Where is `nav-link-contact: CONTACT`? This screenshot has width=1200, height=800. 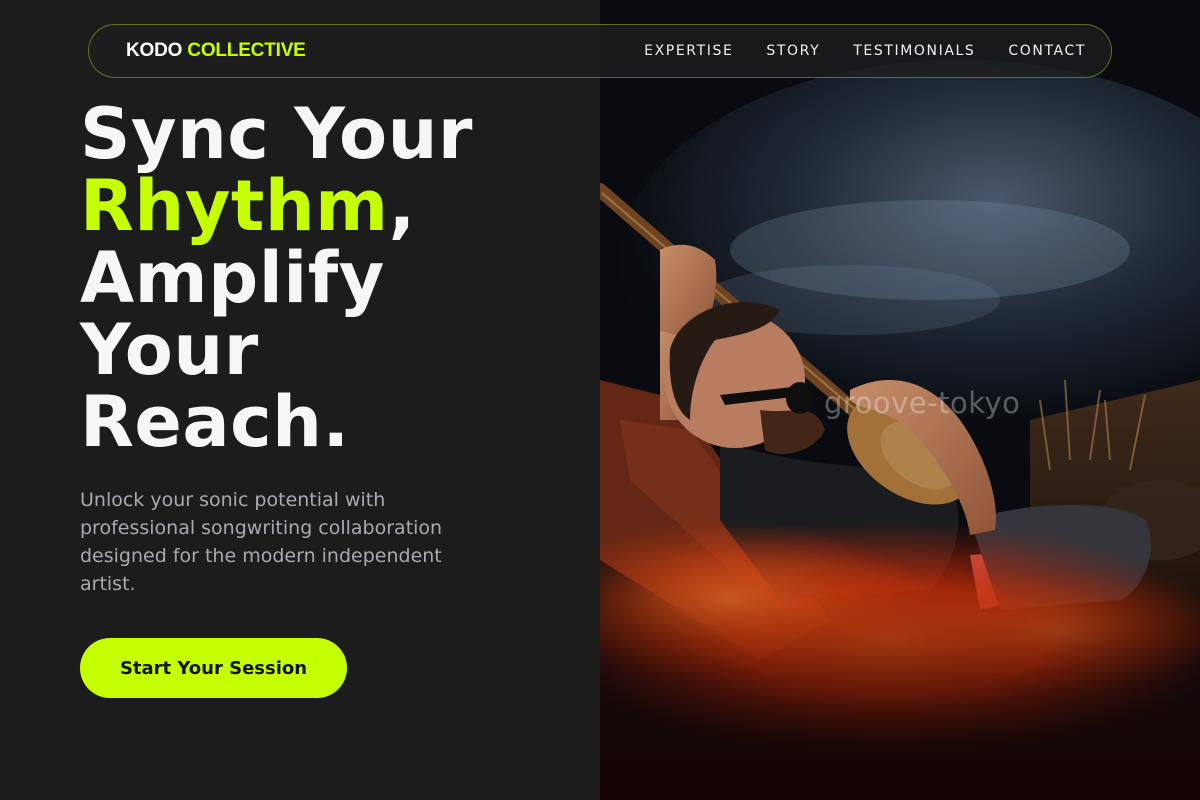 nav-link-contact: CONTACT is located at coordinates (1047, 51).